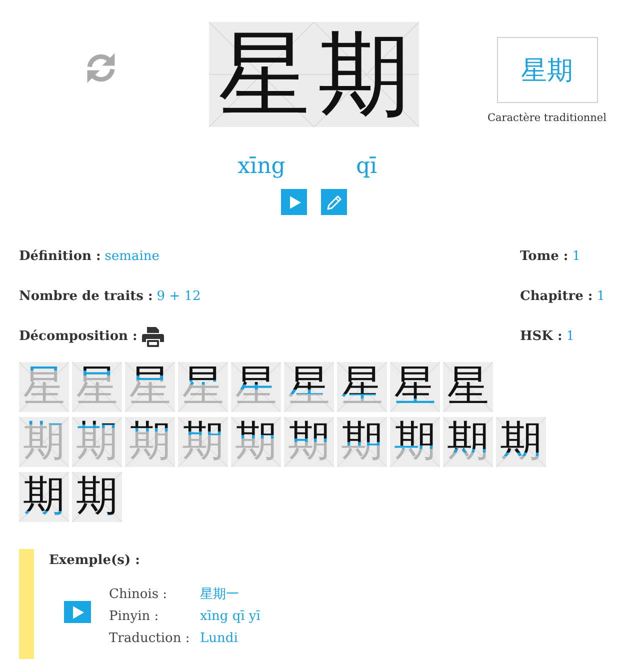 The width and height of the screenshot is (627, 667). What do you see at coordinates (150, 639) in the screenshot?
I see `example-label: Traduction :` at bounding box center [150, 639].